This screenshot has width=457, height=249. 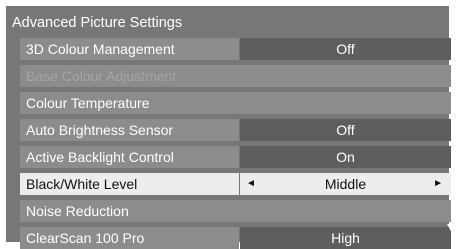 I want to click on menu-item-clearscan-100-pro: ClearScan 100 Pro High, so click(x=235, y=238).